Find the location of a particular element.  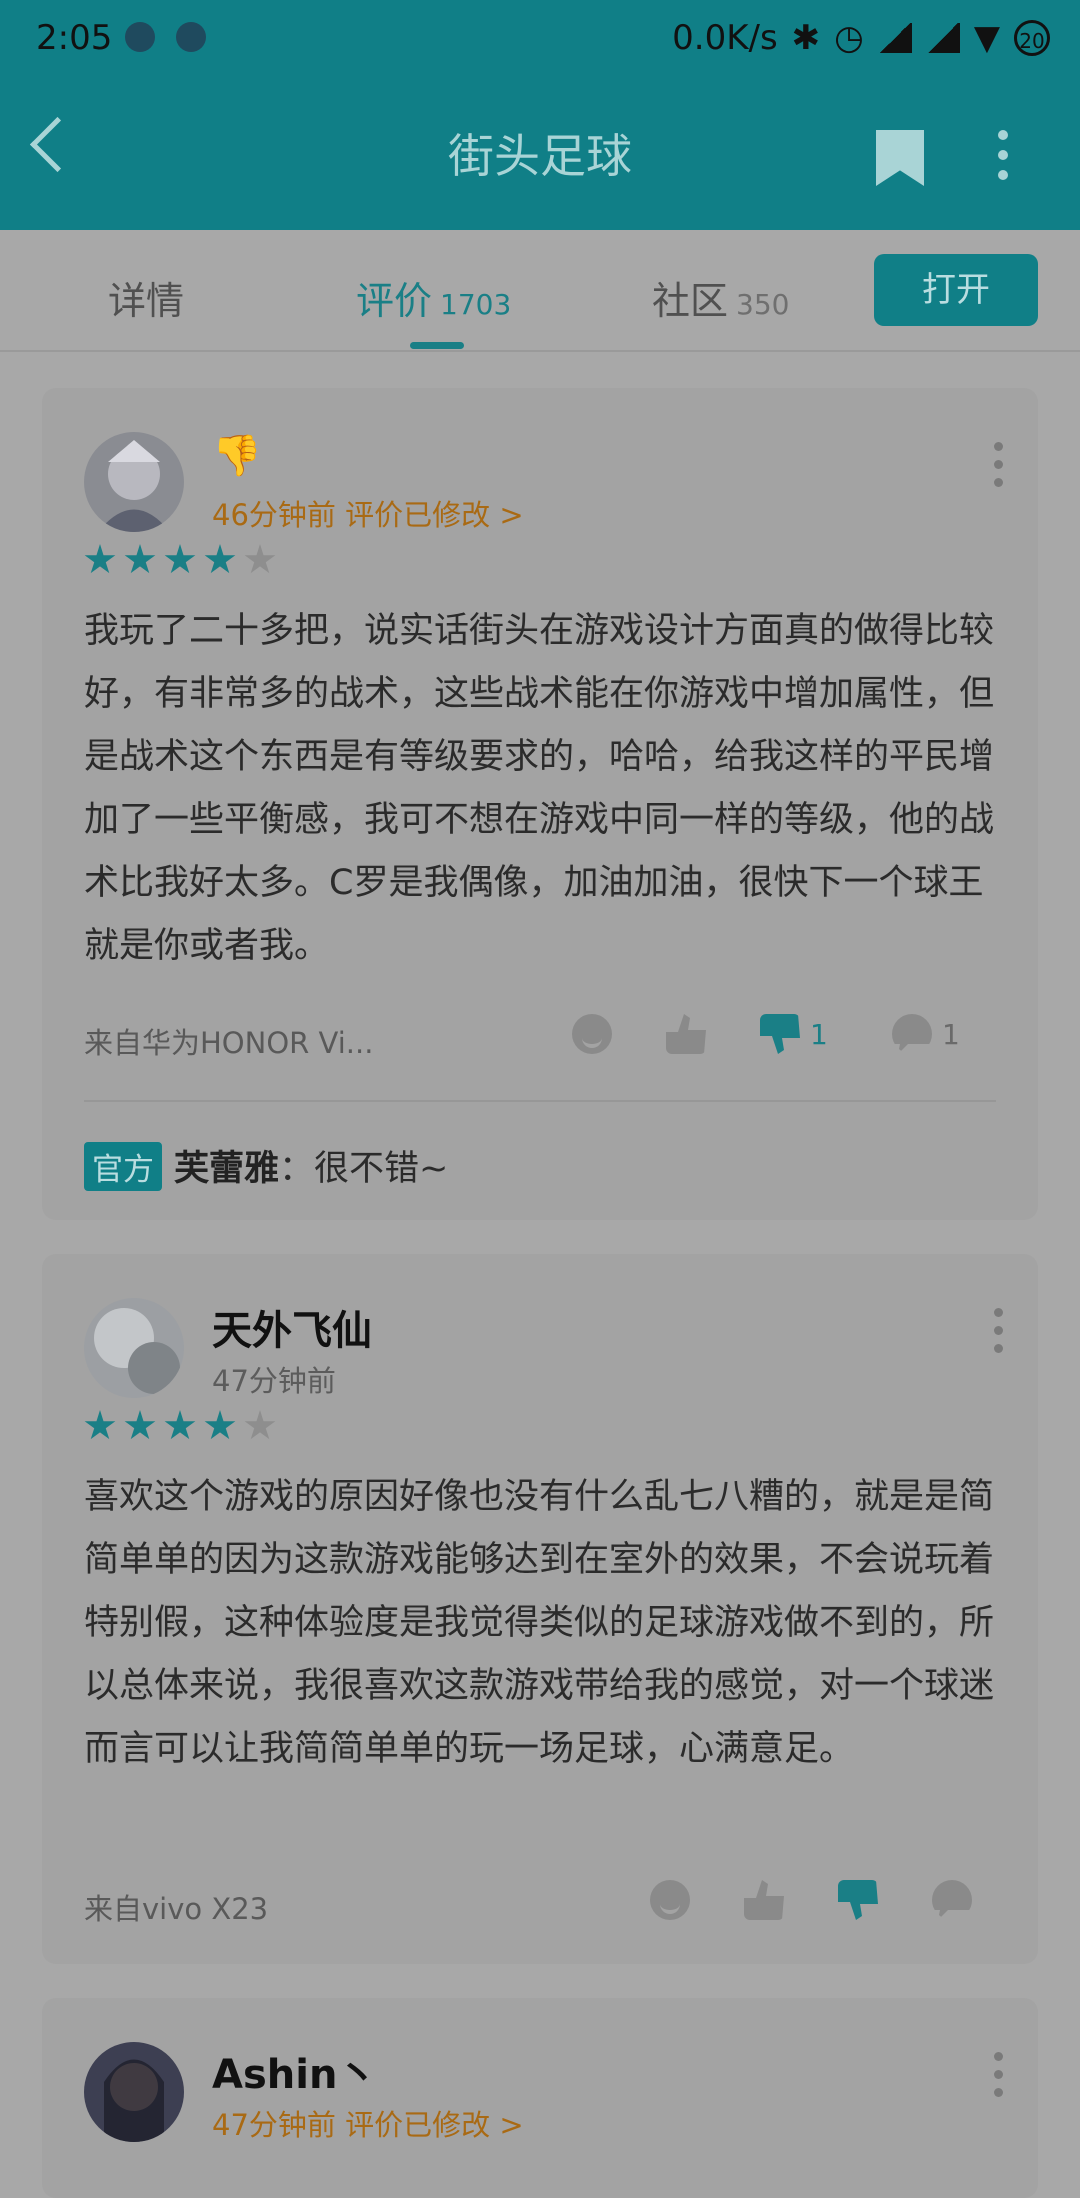

review-time: 46分钟前 评价已修改 > is located at coordinates (368, 513).